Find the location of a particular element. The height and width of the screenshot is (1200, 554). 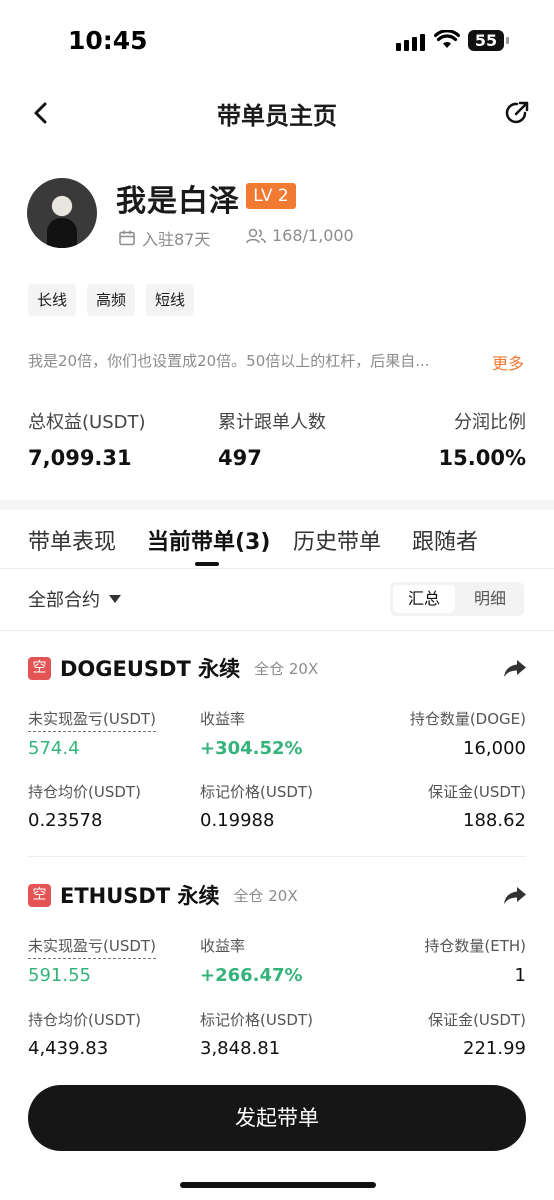

nav-bar: 带单员主页 is located at coordinates (277, 114).